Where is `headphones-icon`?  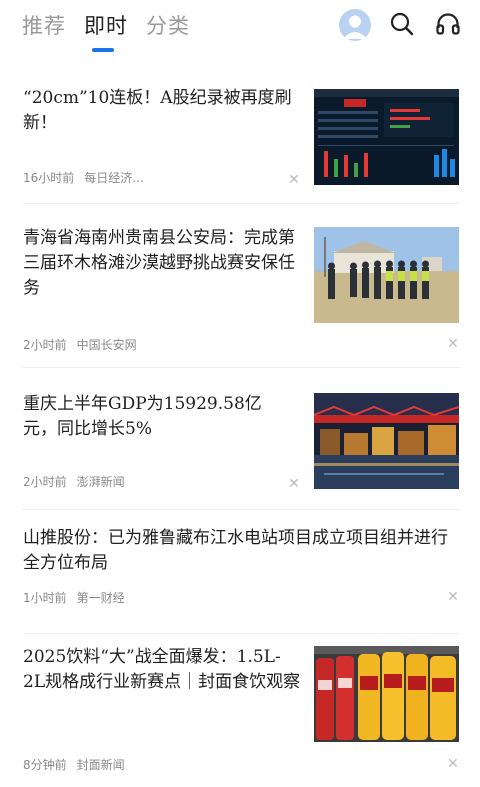
headphones-icon is located at coordinates (448, 24).